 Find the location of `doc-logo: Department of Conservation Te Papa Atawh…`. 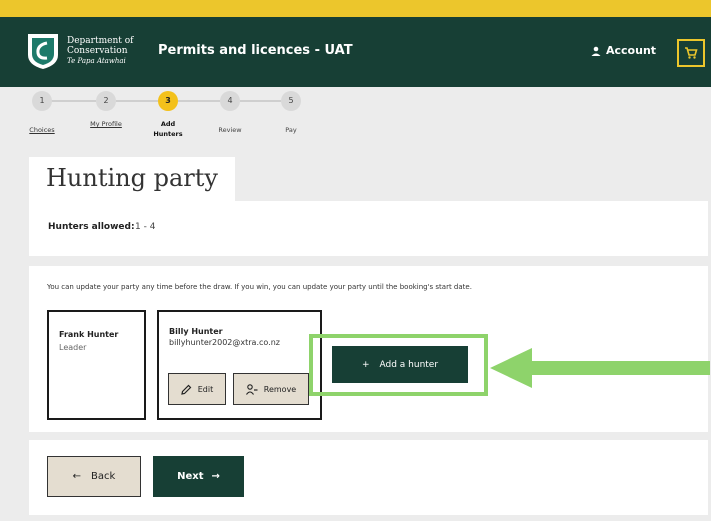

doc-logo: Department of Conservation Te Papa Atawh… is located at coordinates (79, 51).